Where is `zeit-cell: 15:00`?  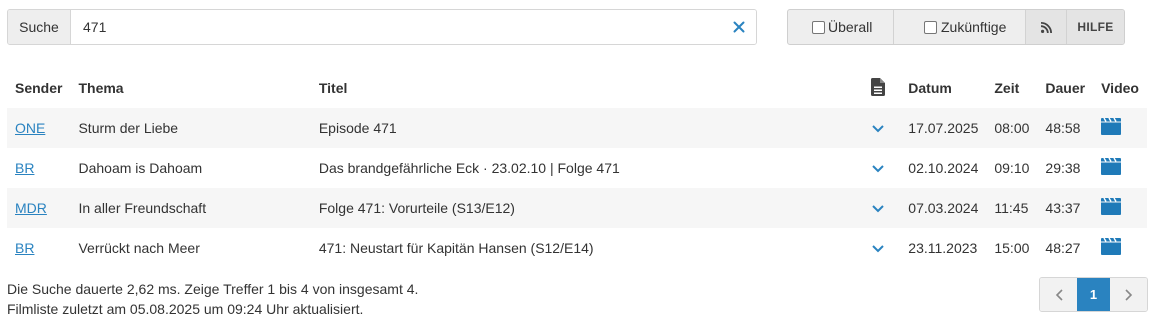
zeit-cell: 15:00 is located at coordinates (1012, 248).